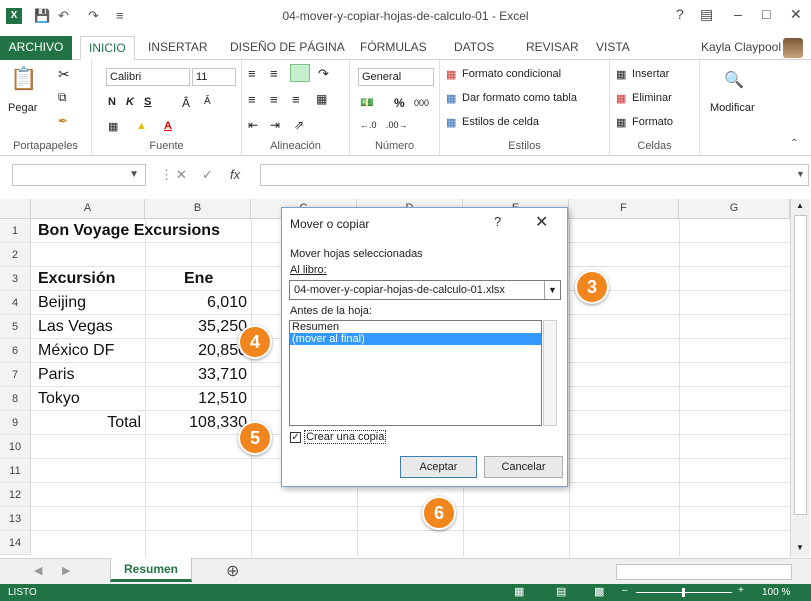 The image size is (811, 601). I want to click on cell-b3: Ene, so click(198, 279).